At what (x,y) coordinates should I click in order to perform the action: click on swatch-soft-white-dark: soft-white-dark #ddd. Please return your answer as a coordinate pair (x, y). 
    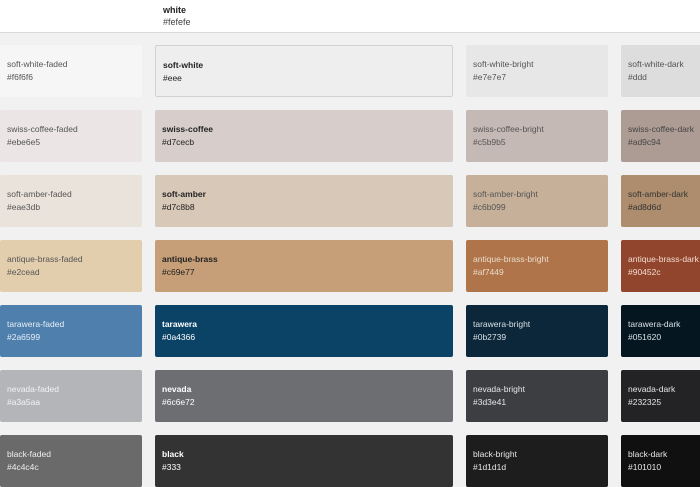
    Looking at the image, I should click on (660, 71).